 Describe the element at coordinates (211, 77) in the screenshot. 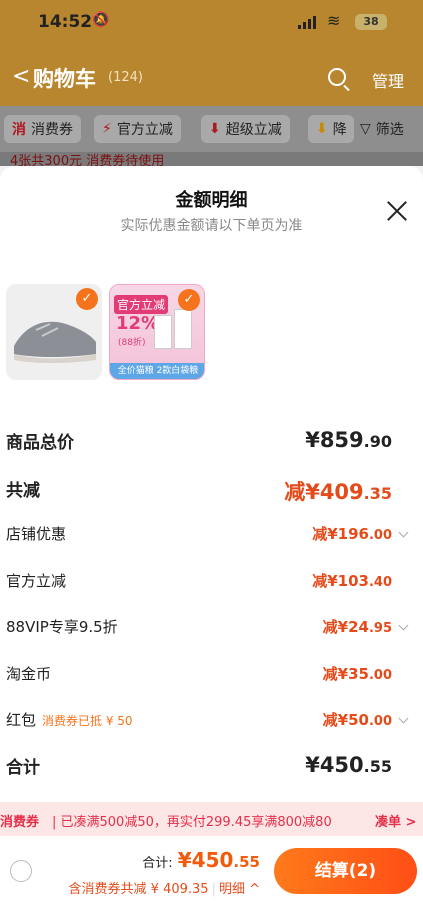

I see `cart-header: < 购物车 (124) 管理` at that location.